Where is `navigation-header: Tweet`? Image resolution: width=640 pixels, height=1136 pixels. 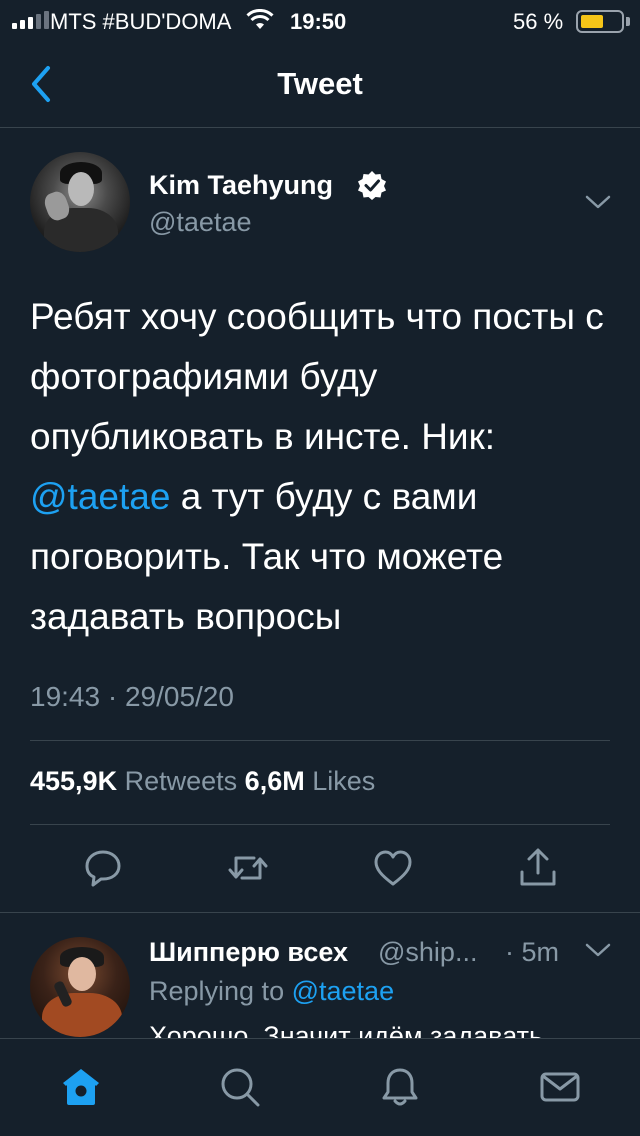
navigation-header: Tweet is located at coordinates (320, 85).